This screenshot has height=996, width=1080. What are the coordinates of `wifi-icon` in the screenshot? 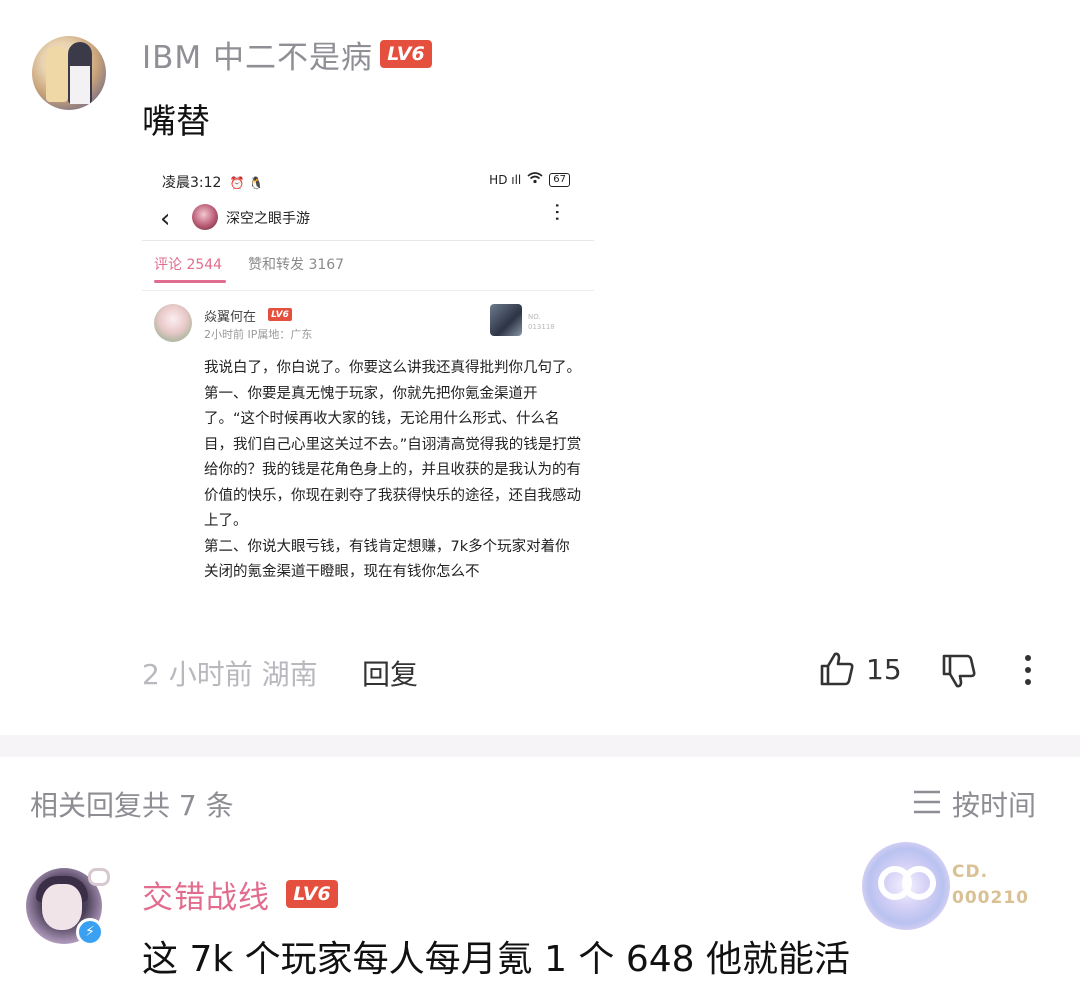 It's located at (535, 179).